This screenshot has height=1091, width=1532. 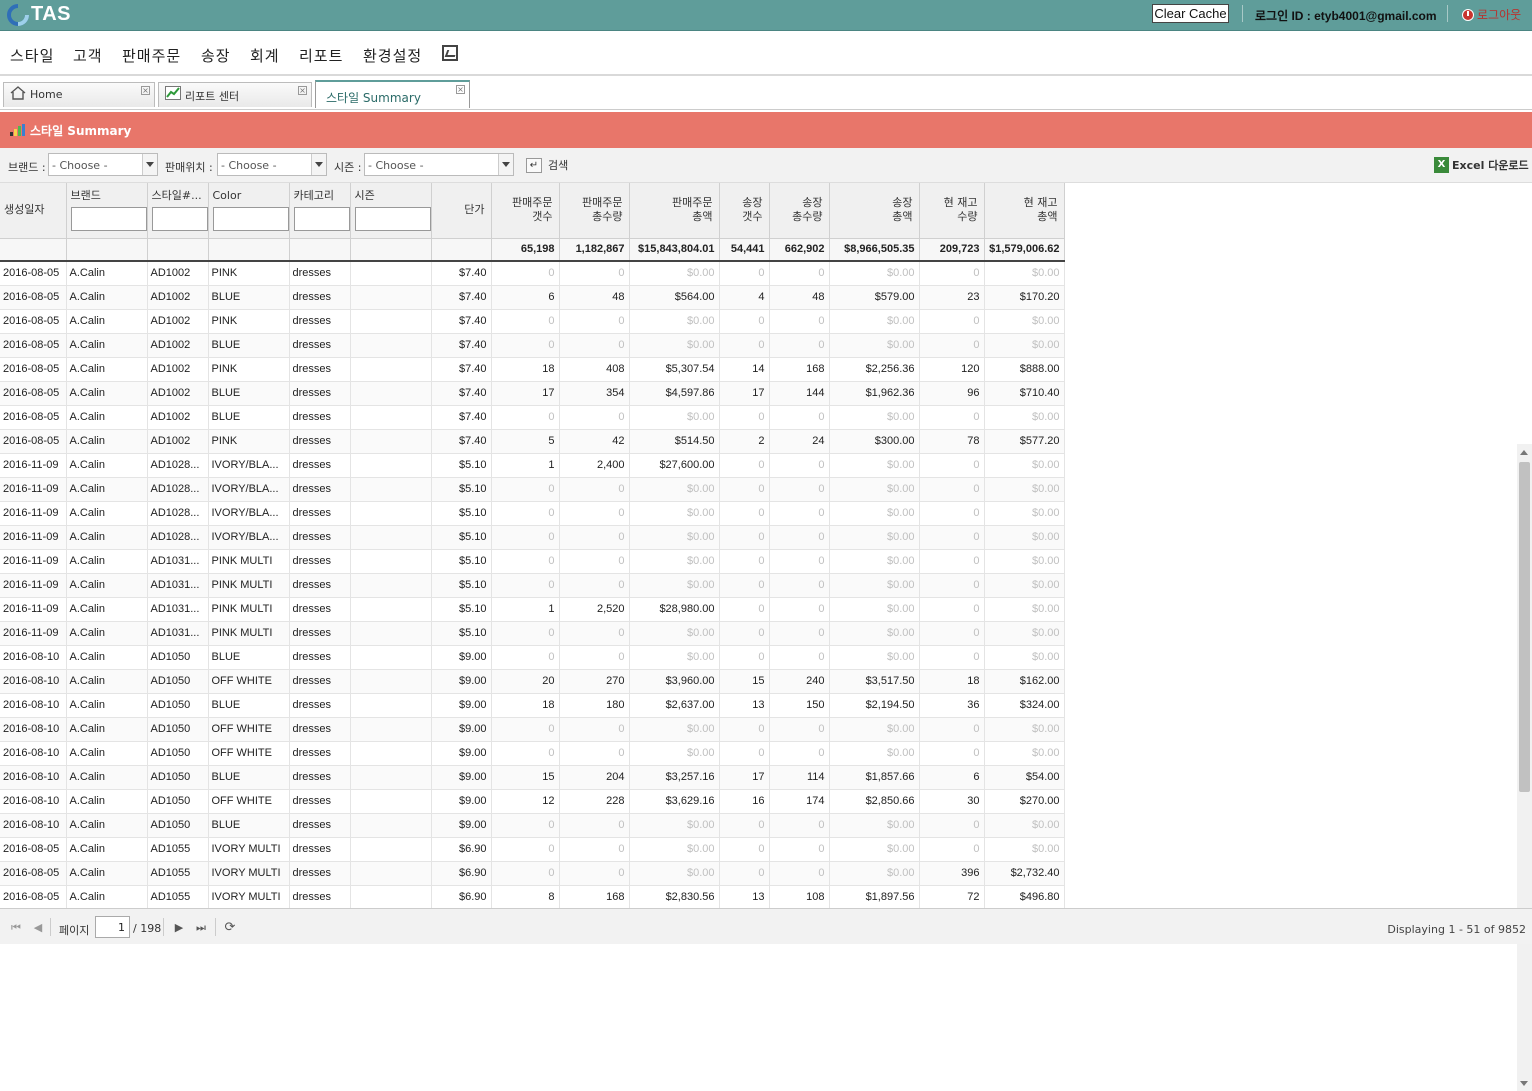 What do you see at coordinates (230, 927) in the screenshot?
I see `refresh-icon: ⟳` at bounding box center [230, 927].